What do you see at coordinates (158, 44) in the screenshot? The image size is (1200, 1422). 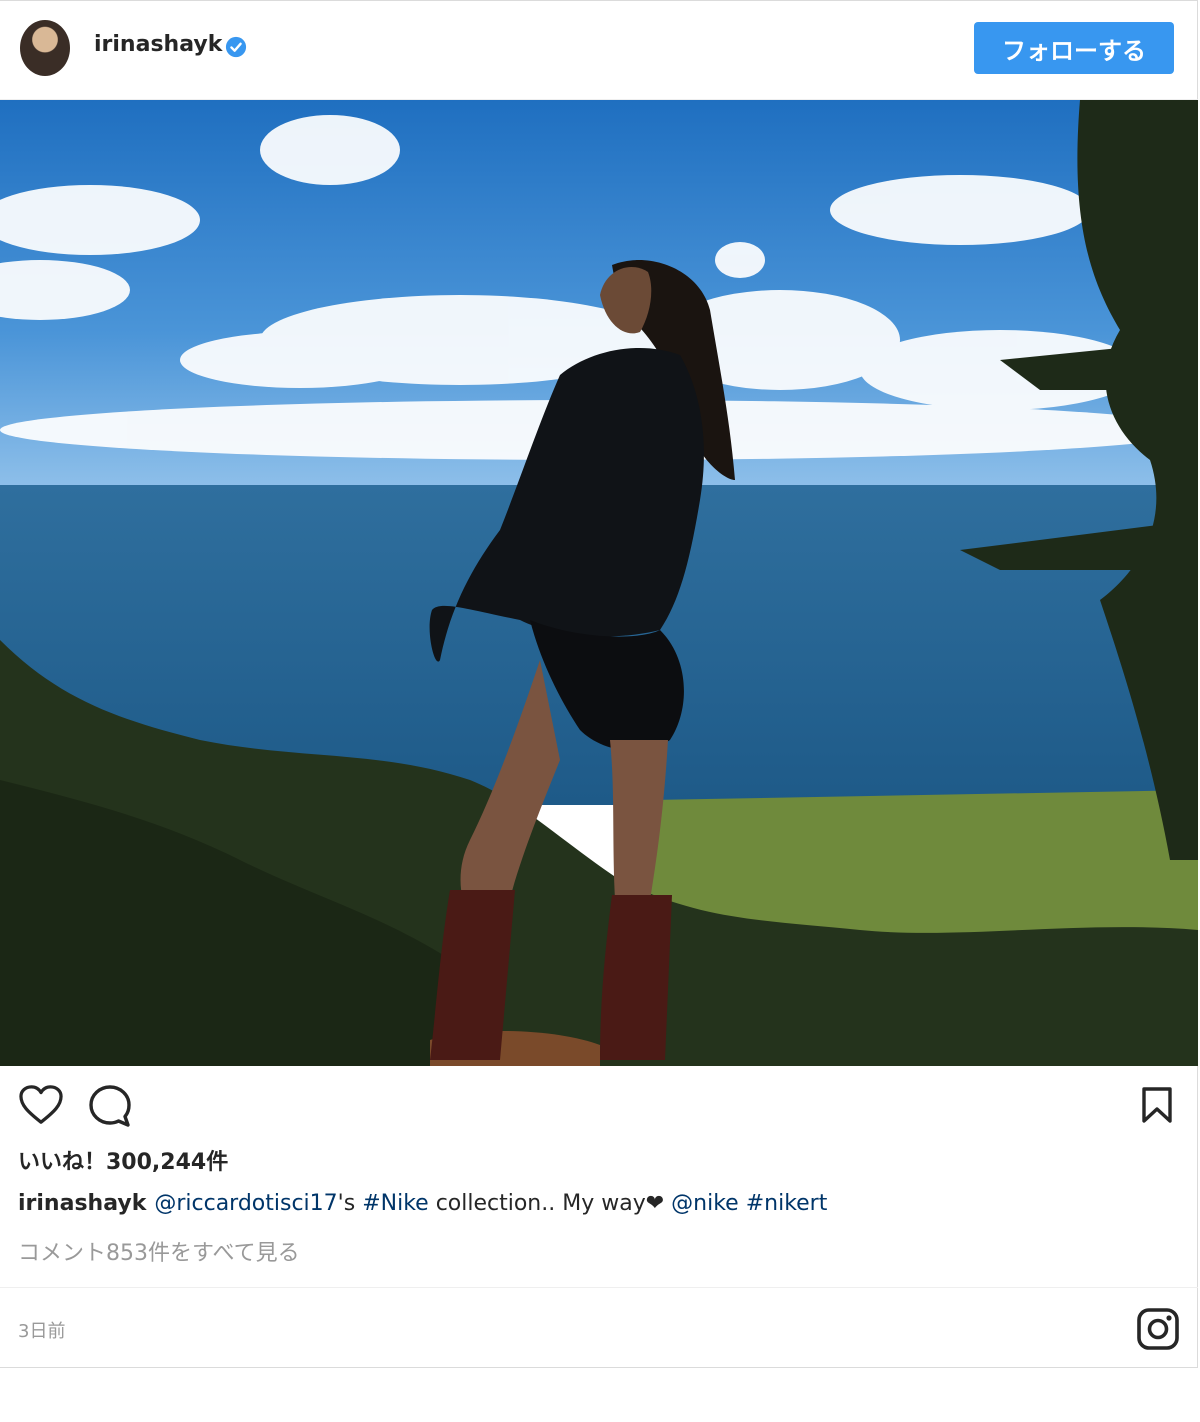 I see `username-link: irinashayk` at bounding box center [158, 44].